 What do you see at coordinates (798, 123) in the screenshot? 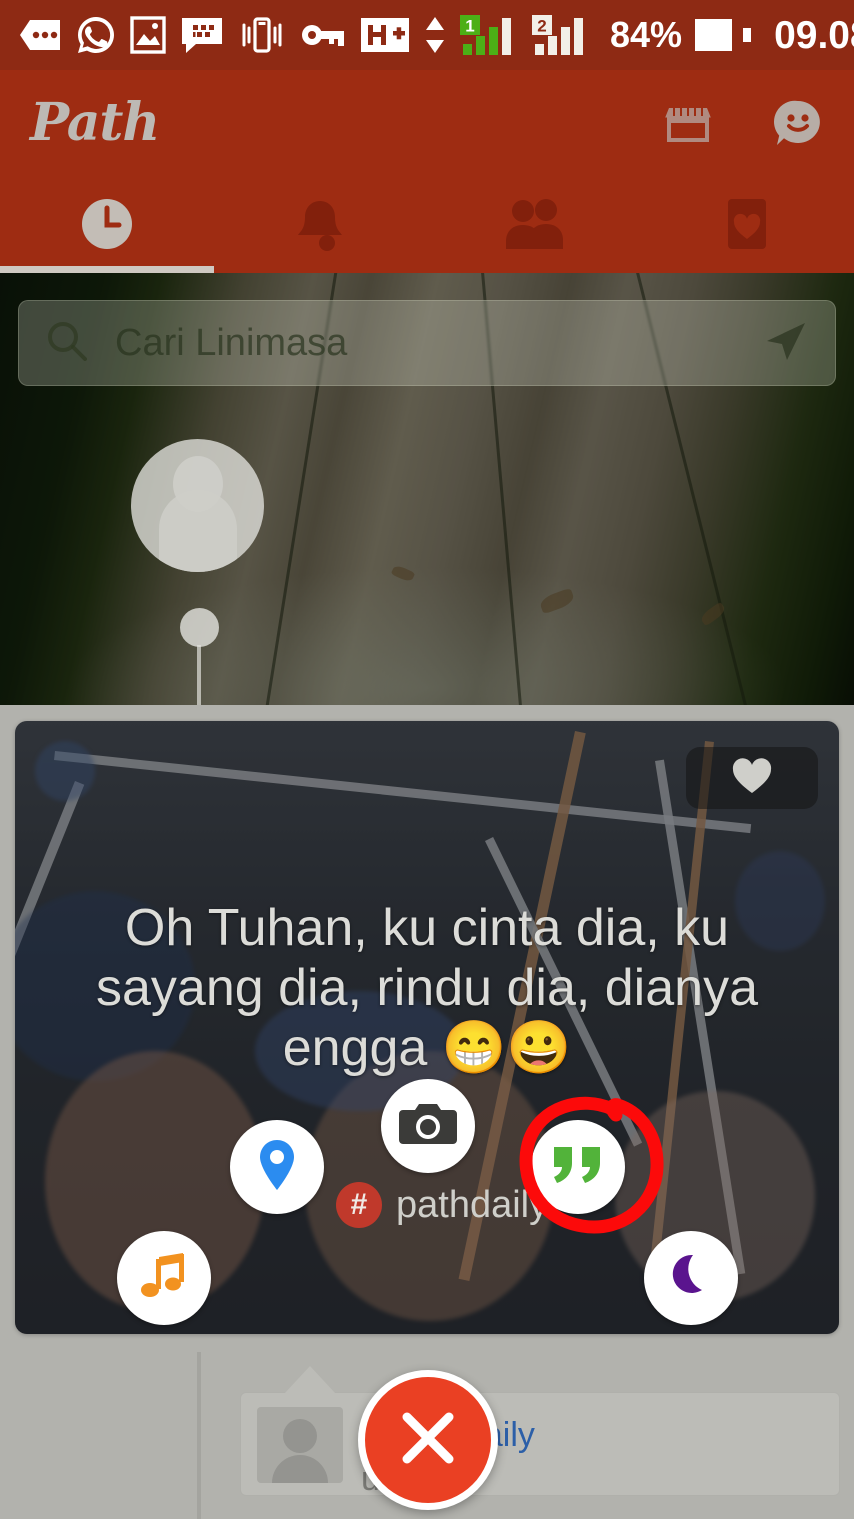
I see `smiley-chat-icon` at bounding box center [798, 123].